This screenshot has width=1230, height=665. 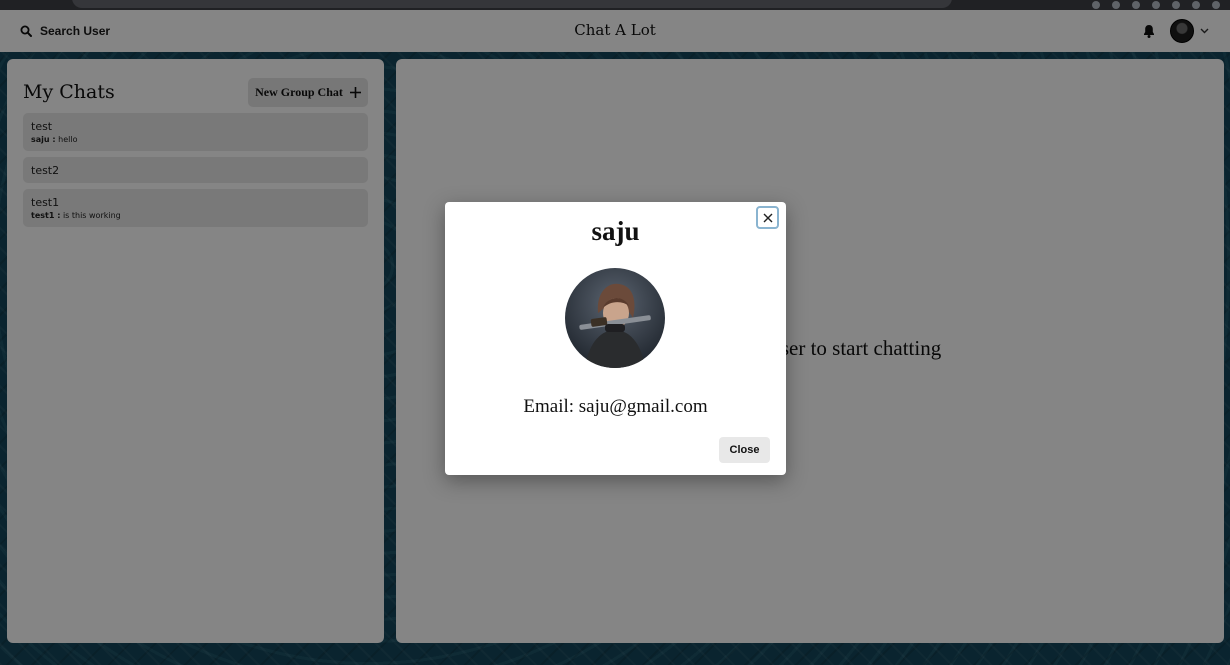 I want to click on profile-picture, so click(x=615, y=318).